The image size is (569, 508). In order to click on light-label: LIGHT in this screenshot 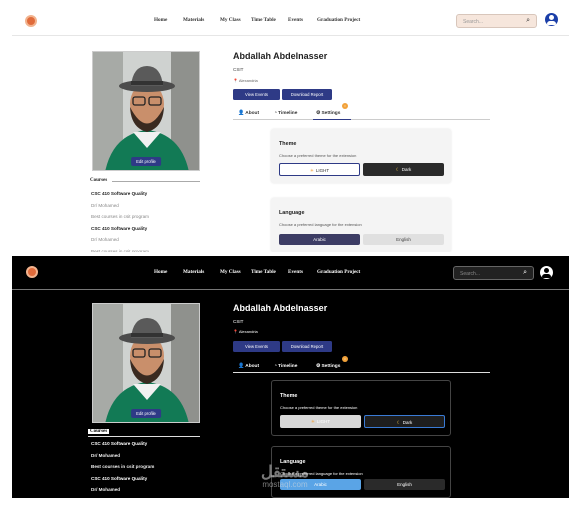, I will do `click(323, 421)`.